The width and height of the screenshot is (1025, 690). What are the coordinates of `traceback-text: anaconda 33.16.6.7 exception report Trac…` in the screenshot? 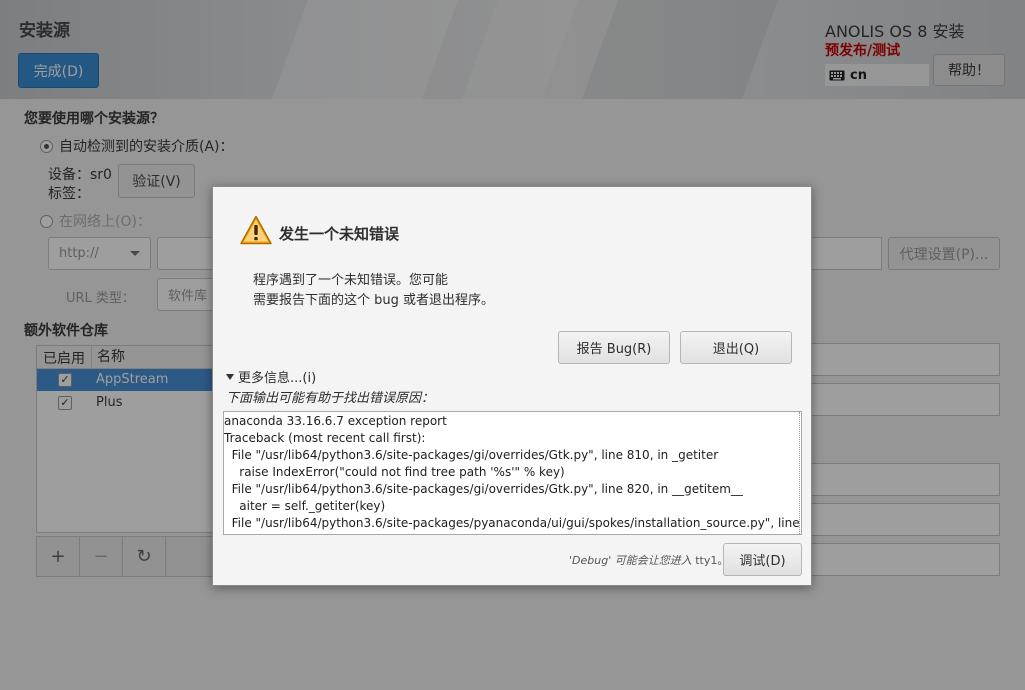 It's located at (512, 472).